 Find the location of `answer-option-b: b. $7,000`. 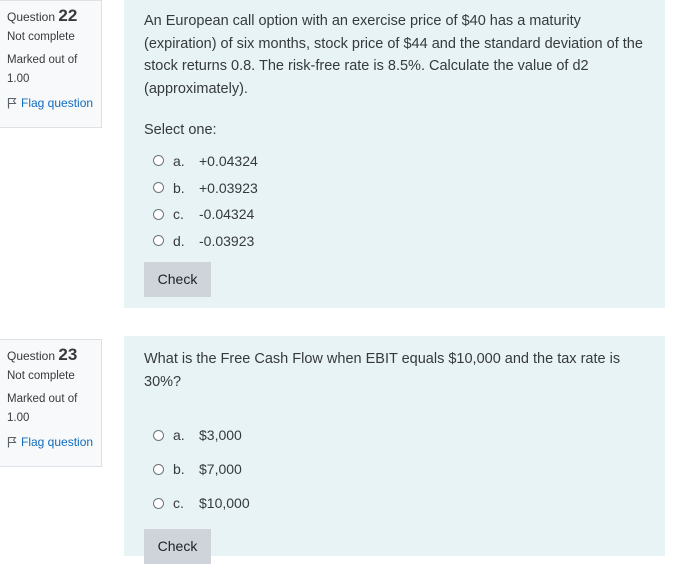

answer-option-b: b. $7,000 is located at coordinates (197, 469).